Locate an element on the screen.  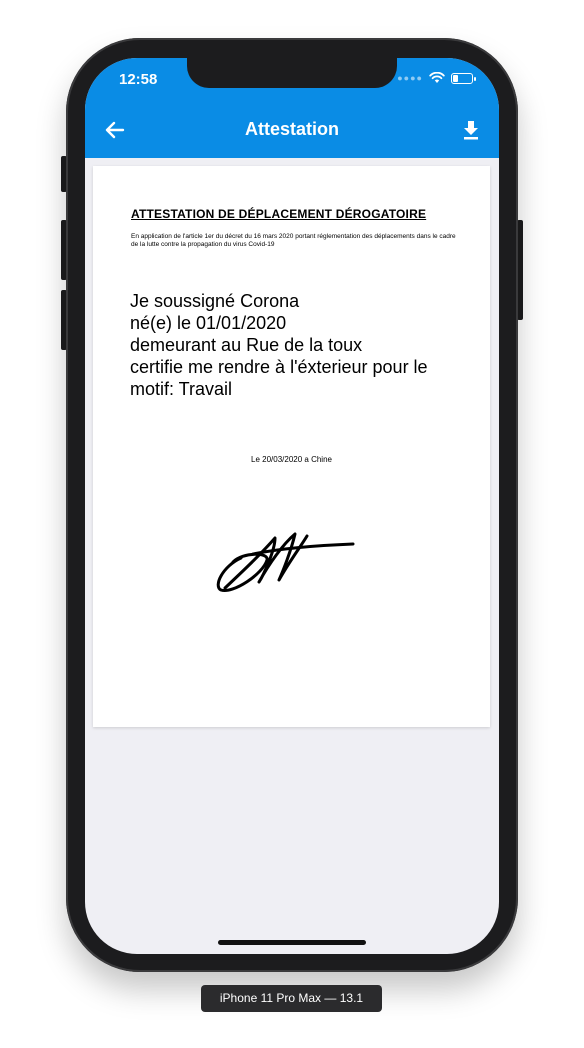
date-place: Le 20/03/2020 a Chine is located at coordinates (291, 459).